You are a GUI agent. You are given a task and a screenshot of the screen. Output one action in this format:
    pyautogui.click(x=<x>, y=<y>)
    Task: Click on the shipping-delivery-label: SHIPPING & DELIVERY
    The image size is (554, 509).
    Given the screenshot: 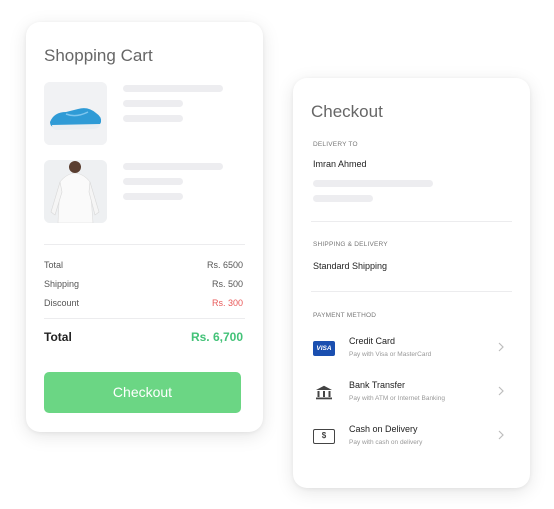 What is the action you would take?
    pyautogui.click(x=350, y=244)
    